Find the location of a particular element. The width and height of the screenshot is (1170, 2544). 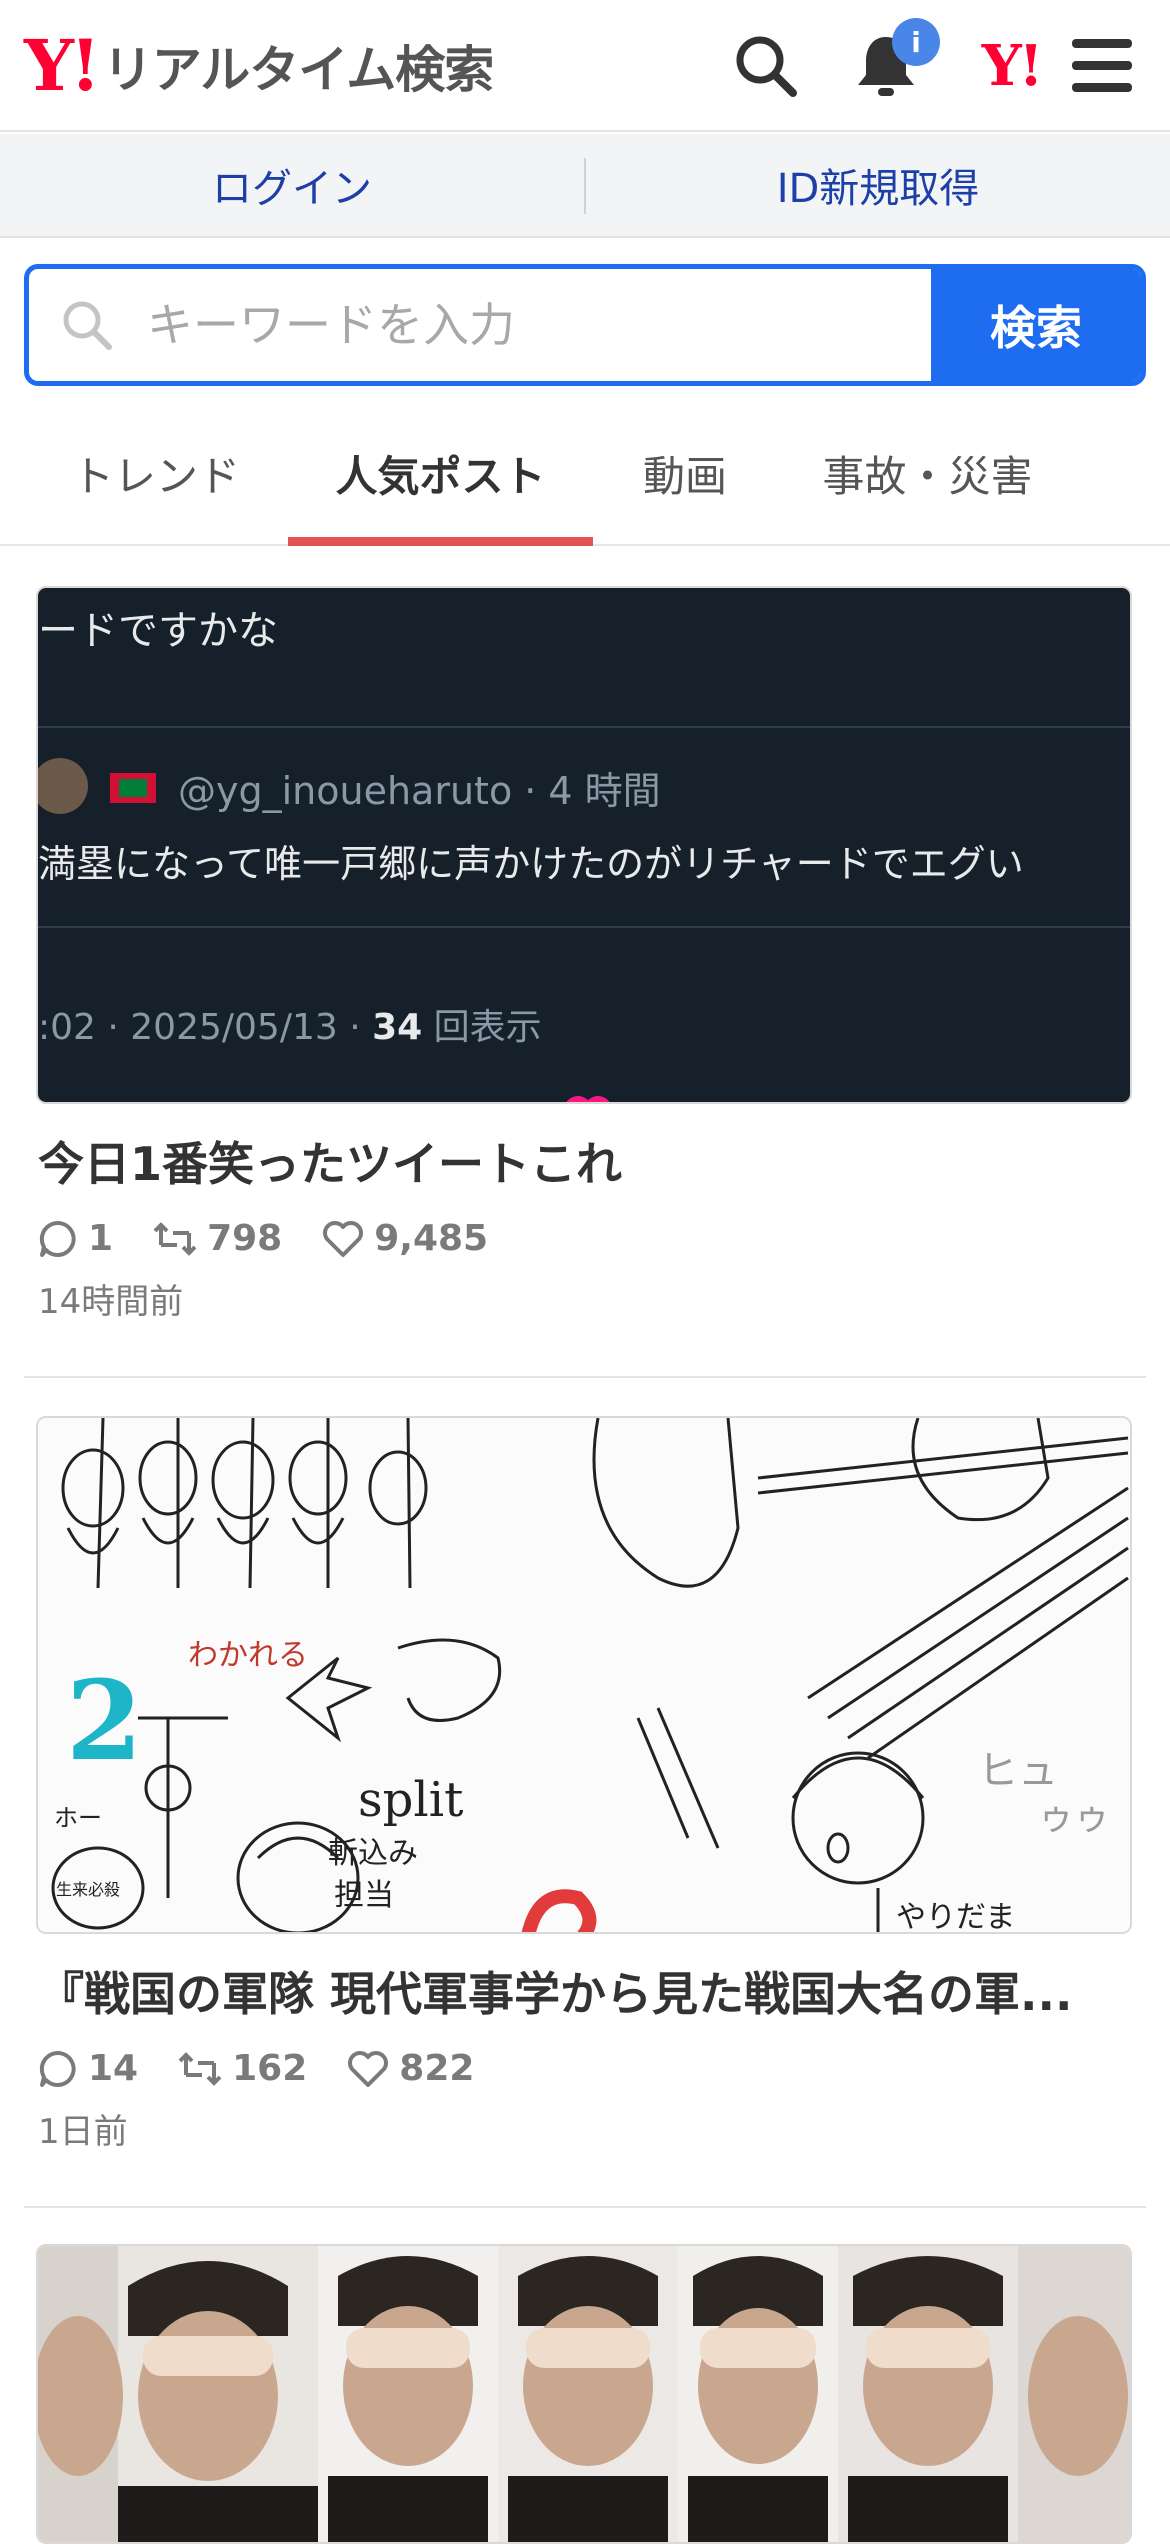

yahoo-logo-mark: Y! is located at coordinates (62, 65).